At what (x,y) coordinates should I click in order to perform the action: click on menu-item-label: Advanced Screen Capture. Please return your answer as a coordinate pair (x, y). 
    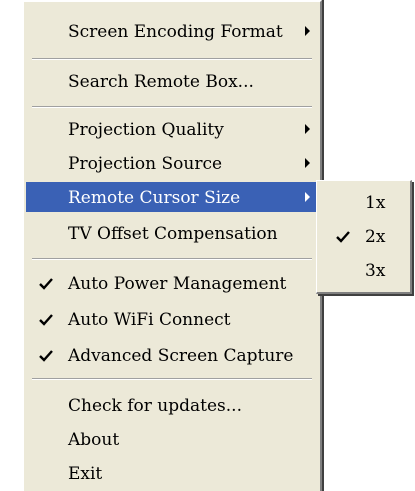
    Looking at the image, I should click on (181, 356).